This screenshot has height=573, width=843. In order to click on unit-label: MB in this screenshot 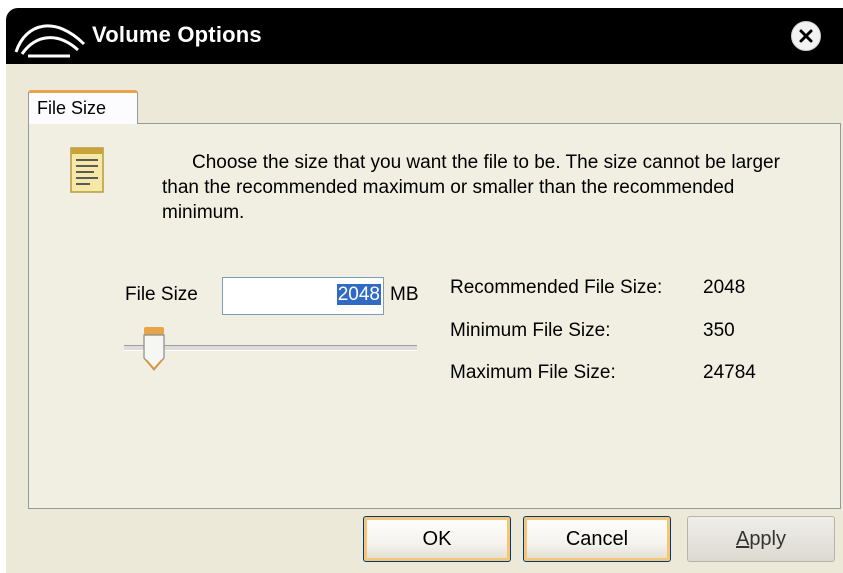, I will do `click(404, 294)`.